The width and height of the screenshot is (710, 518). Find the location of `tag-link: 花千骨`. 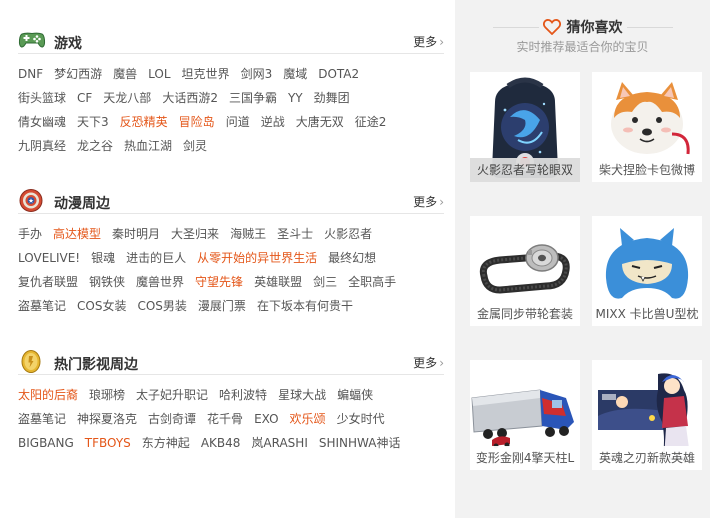

tag-link: 花千骨 is located at coordinates (225, 419).